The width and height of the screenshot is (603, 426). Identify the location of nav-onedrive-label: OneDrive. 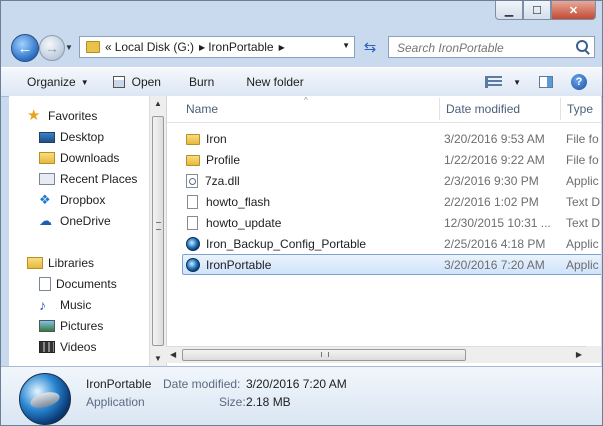
(85, 221).